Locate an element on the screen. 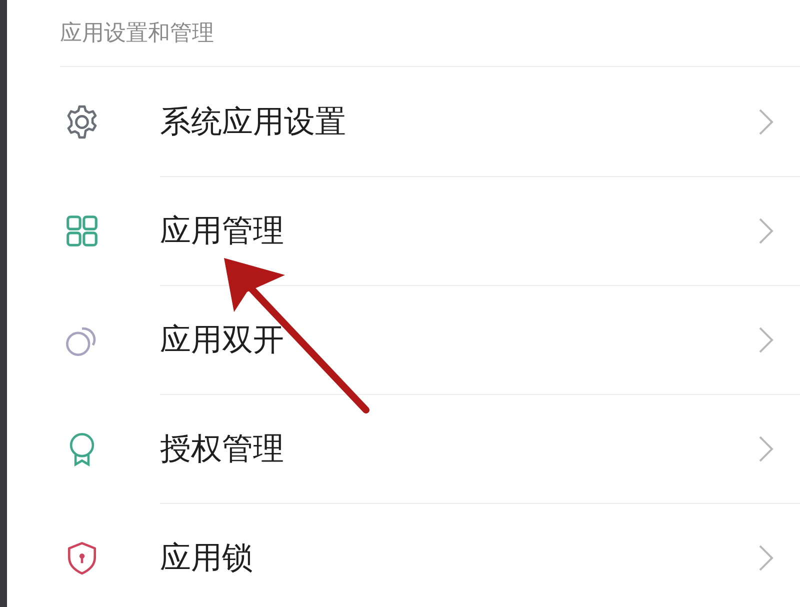  settings-item: 应用管理 is located at coordinates (459, 231).